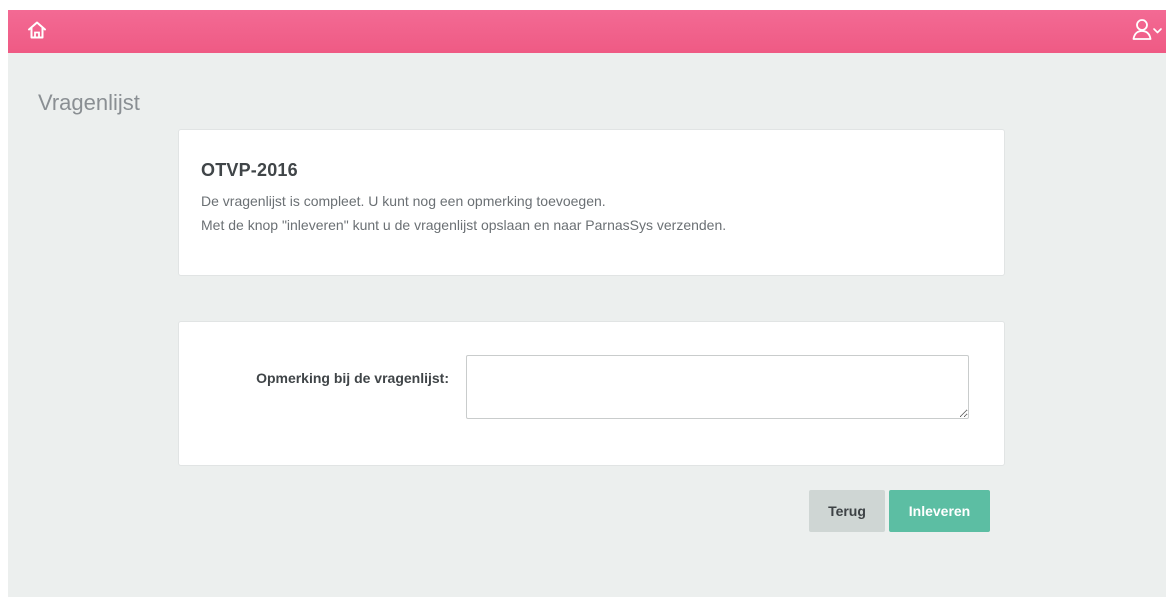 The height and width of the screenshot is (597, 1166). Describe the element at coordinates (717, 387) in the screenshot. I see `remark-textarea` at that location.